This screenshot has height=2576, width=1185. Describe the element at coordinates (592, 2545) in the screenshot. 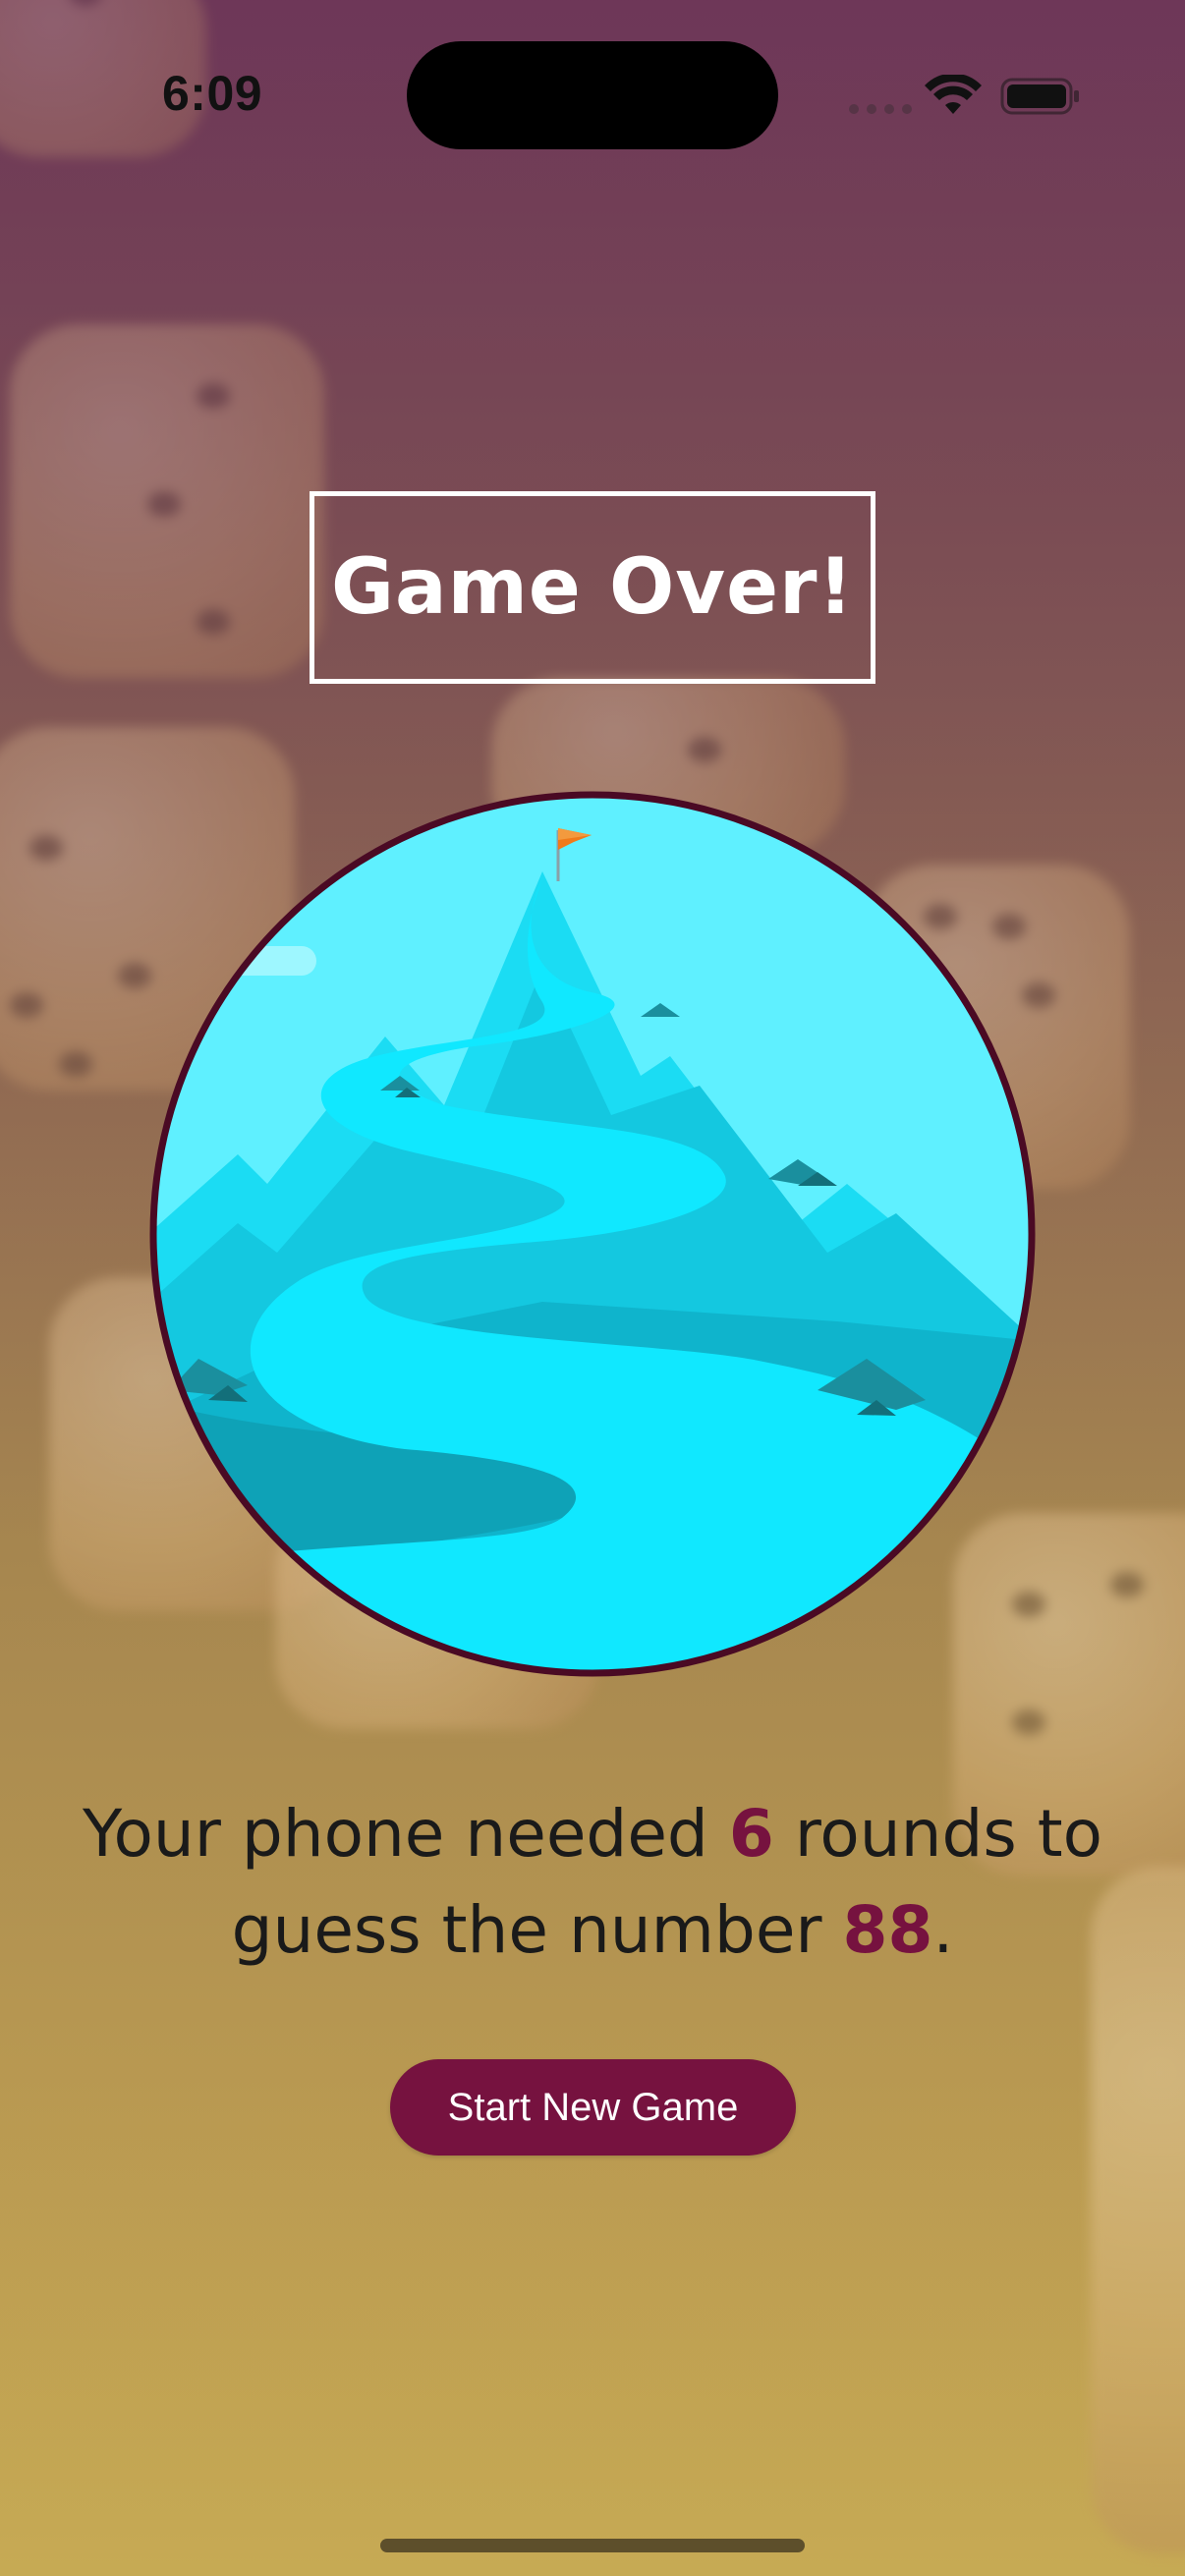

I see `home-indicator` at that location.